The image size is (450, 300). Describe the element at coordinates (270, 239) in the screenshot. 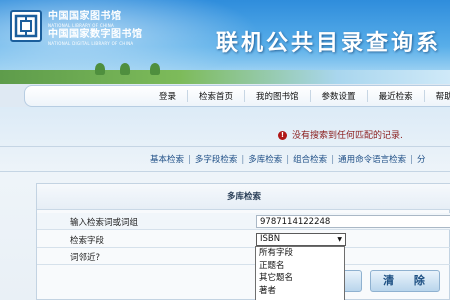

I see `field-select-value: ISBN` at that location.